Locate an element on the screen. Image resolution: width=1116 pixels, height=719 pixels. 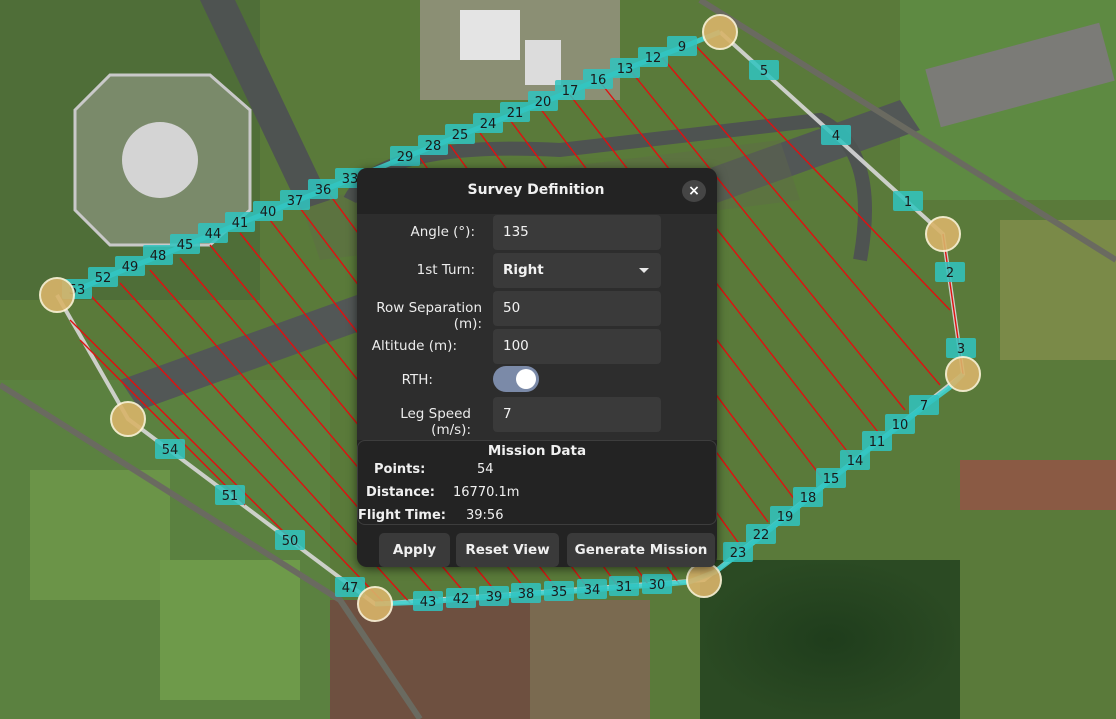
svg-text: 14 is located at coordinates (855, 461).